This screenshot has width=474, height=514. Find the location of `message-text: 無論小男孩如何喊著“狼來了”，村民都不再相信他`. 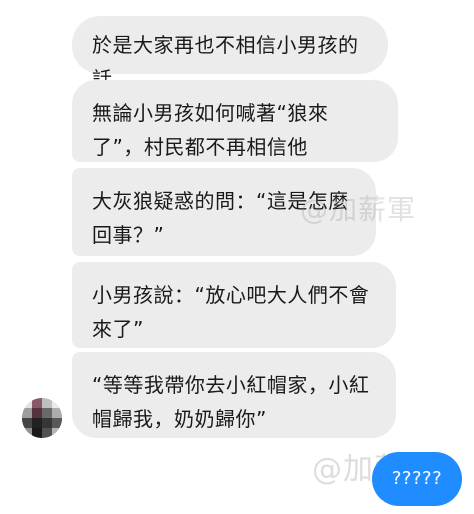

message-text: 無論小男孩如何喊著“狼來了”，村民都不再相信他 is located at coordinates (210, 130).